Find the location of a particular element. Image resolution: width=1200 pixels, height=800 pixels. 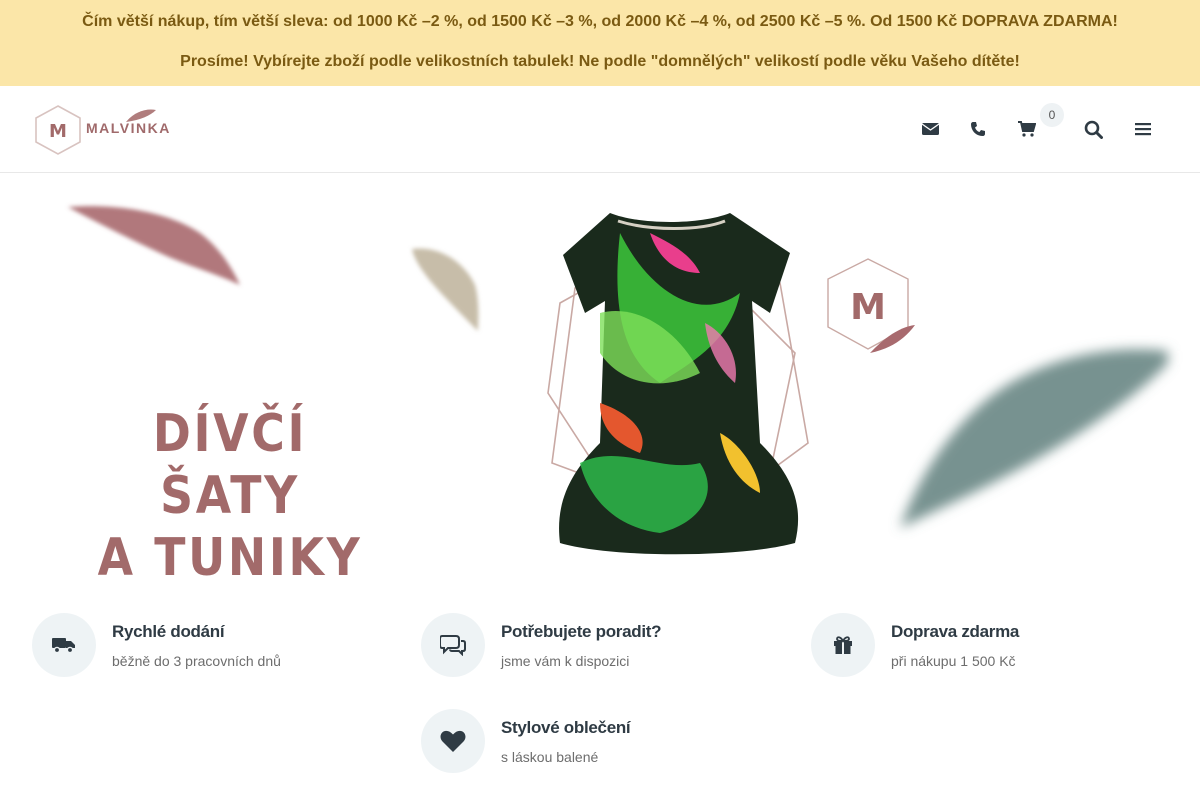

teal-feather-icon is located at coordinates (1034, 438).